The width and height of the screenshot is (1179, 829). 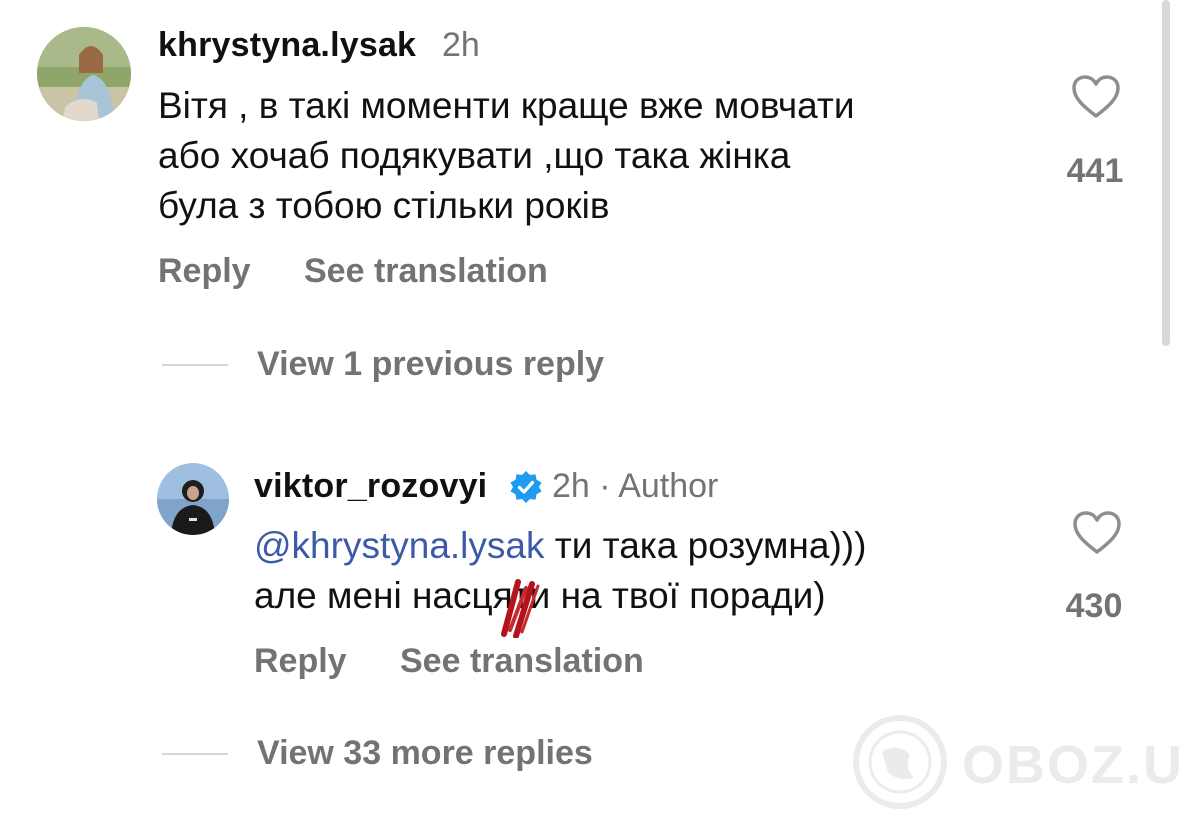 I want to click on globe-logo-icon, so click(x=900, y=762).